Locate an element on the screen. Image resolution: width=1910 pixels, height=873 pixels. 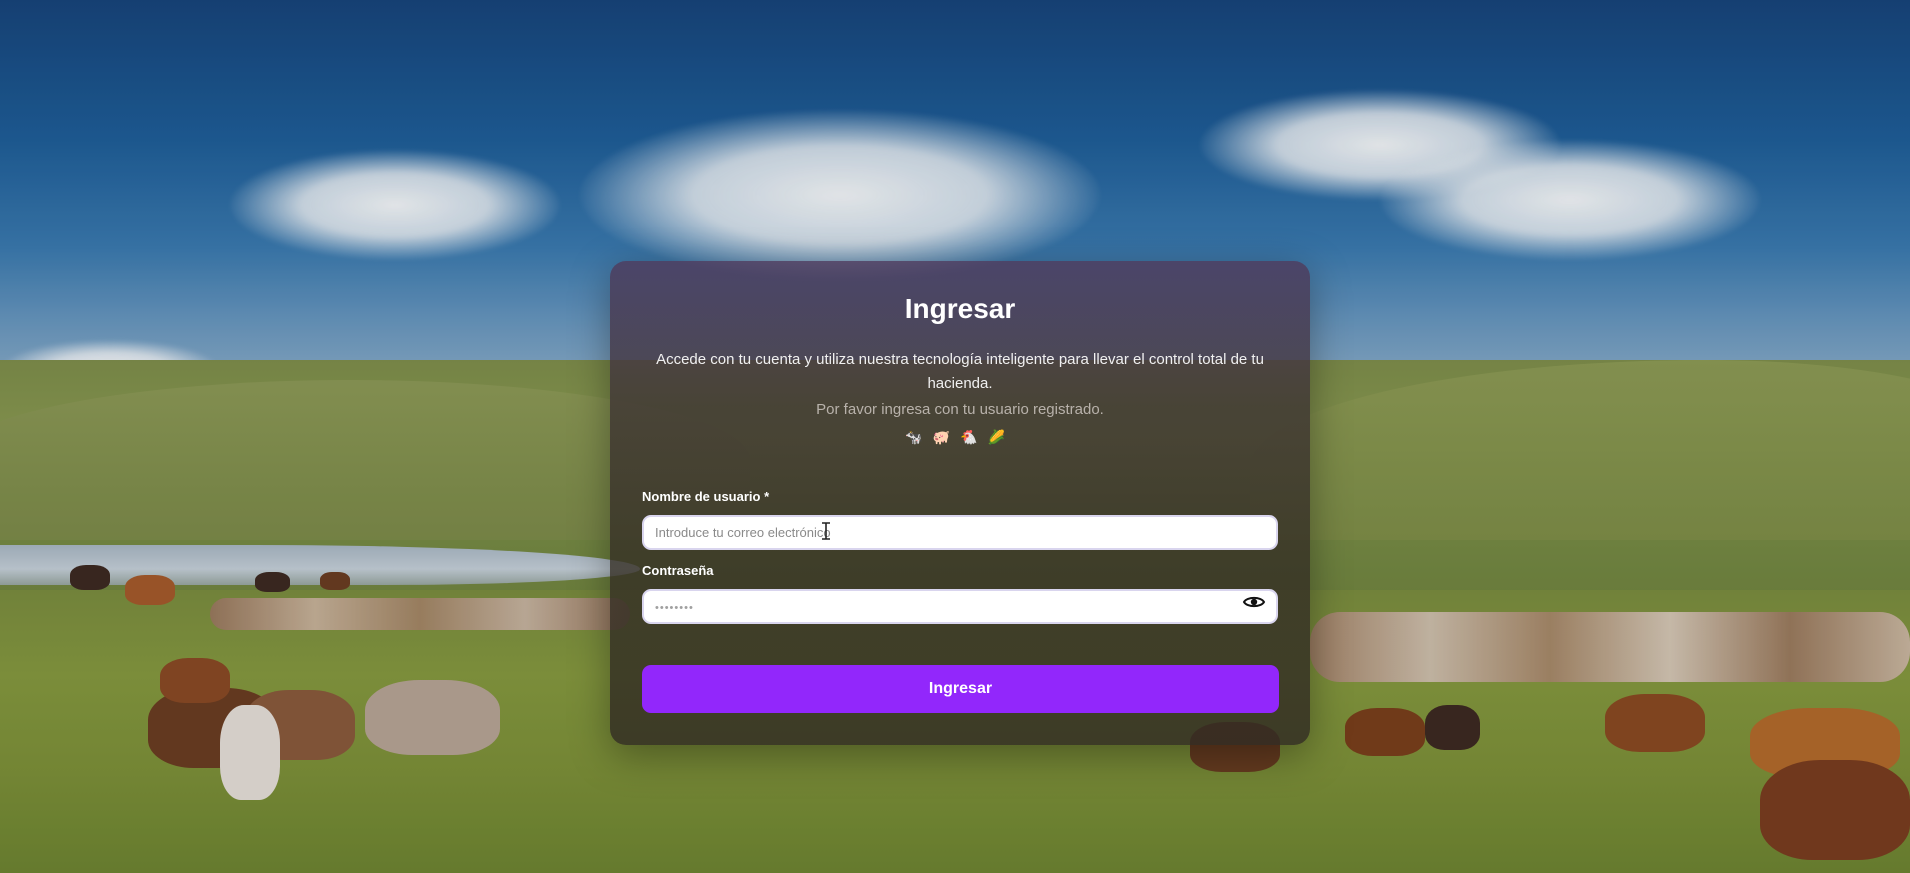
password-label: Contraseña is located at coordinates (678, 570).